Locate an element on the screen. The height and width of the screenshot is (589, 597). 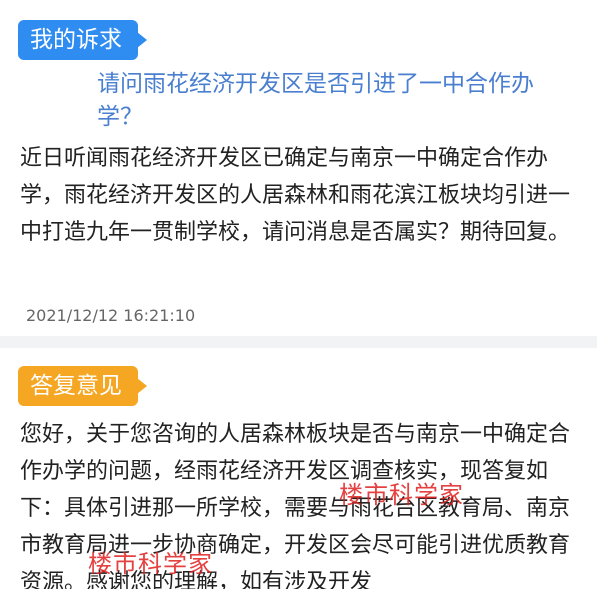
petition-tag: 我的诉求 is located at coordinates (82, 40).